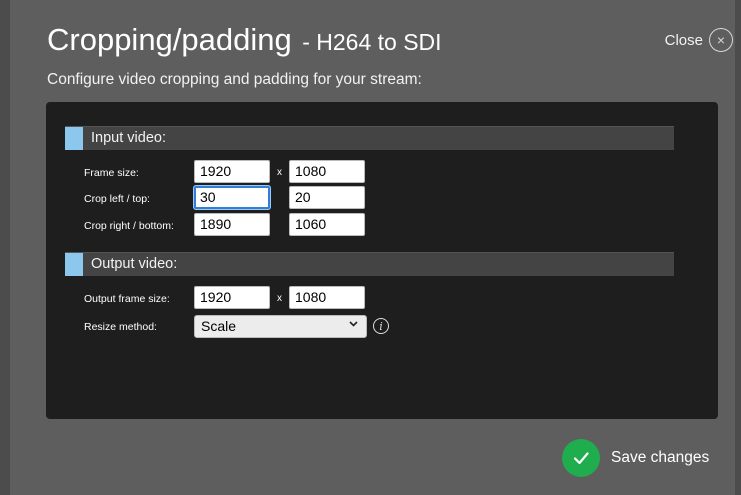  Describe the element at coordinates (581, 458) in the screenshot. I see `checkmark-icon` at that location.